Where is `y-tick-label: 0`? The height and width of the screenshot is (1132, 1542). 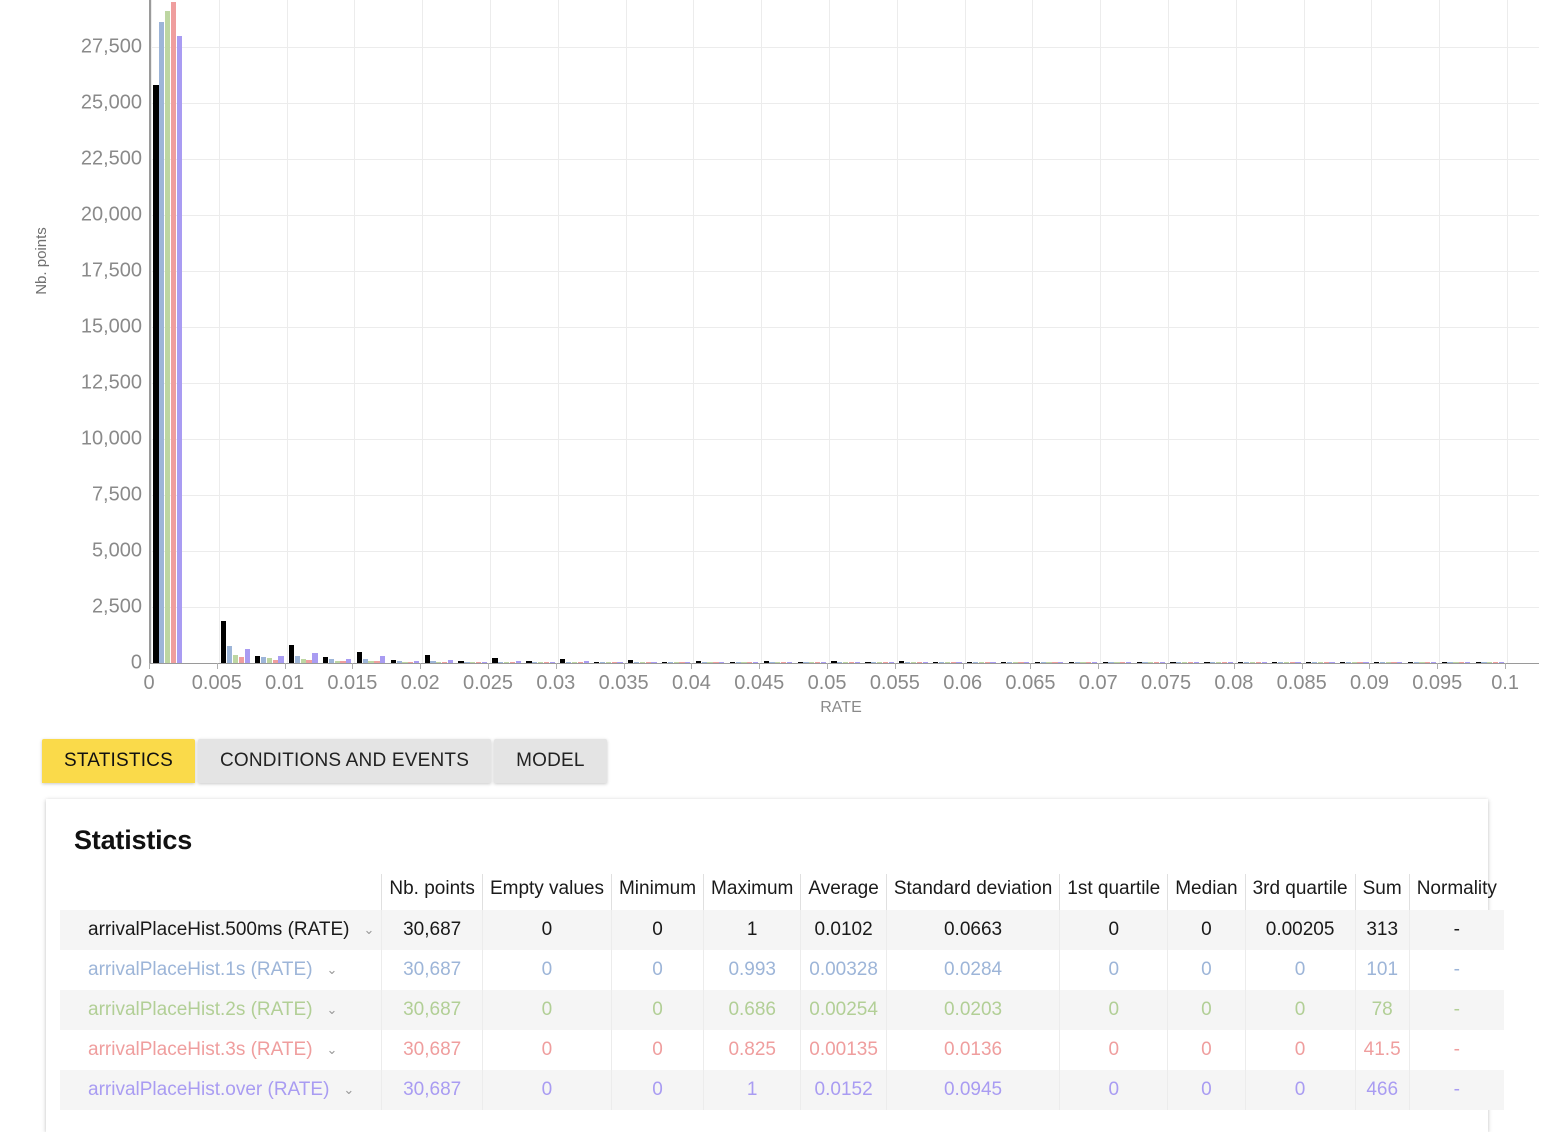 y-tick-label: 0 is located at coordinates (136, 662).